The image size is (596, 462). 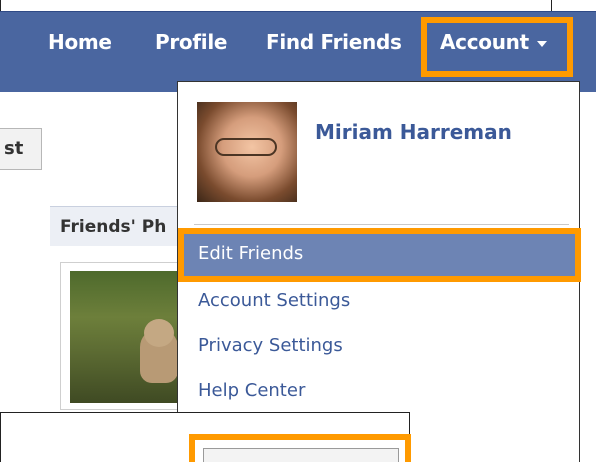 What do you see at coordinates (80, 42) in the screenshot?
I see `nav-home-link: Home` at bounding box center [80, 42].